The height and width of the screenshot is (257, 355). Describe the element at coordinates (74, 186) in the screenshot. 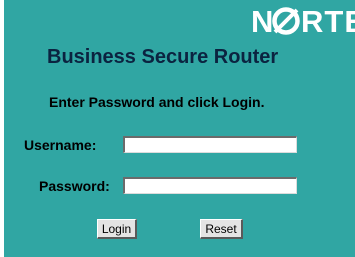

I see `password-label: Password:` at that location.